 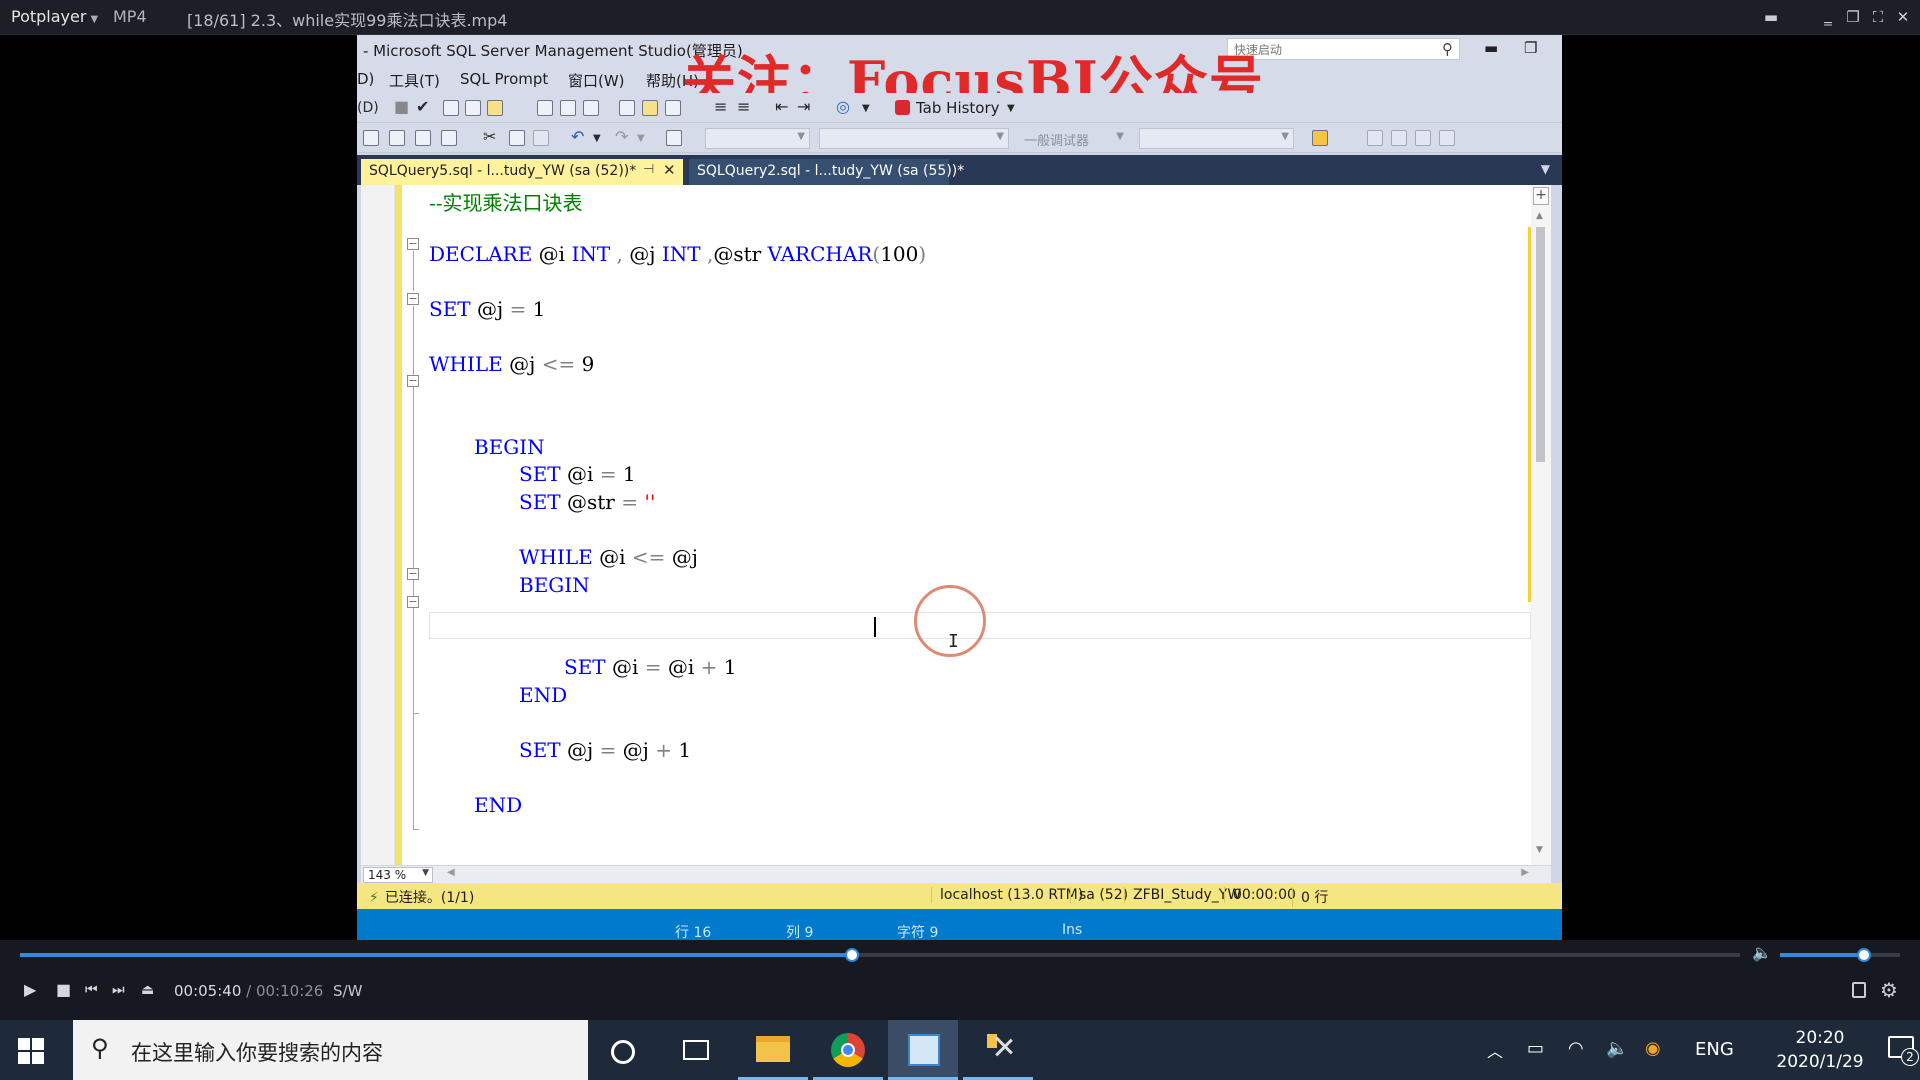 What do you see at coordinates (1576, 1048) in the screenshot?
I see `wifi-icon: ◠` at bounding box center [1576, 1048].